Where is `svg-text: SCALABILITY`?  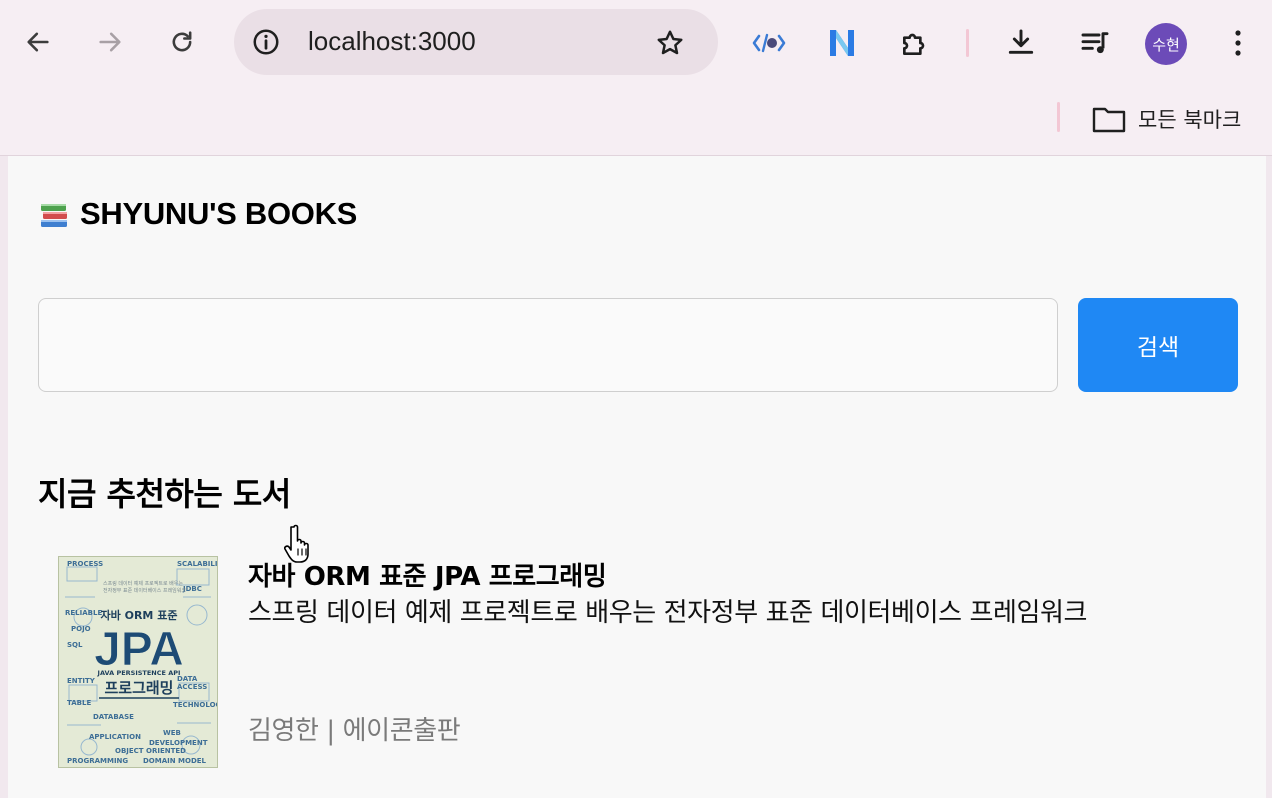
svg-text: SCALABILITY is located at coordinates (197, 564).